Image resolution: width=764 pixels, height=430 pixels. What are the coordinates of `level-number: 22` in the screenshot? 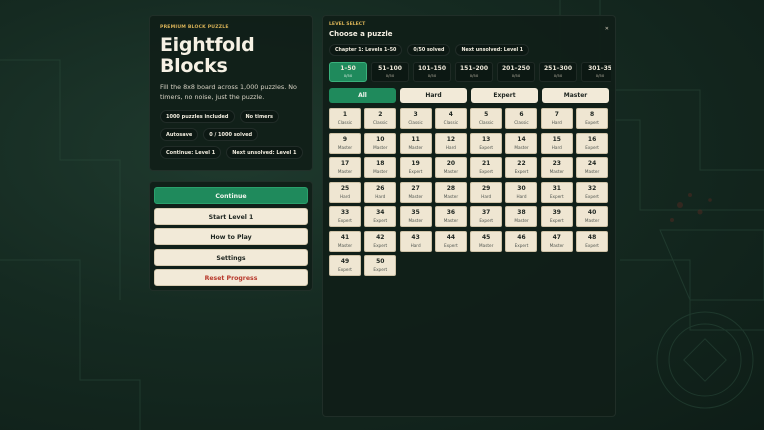 It's located at (521, 163).